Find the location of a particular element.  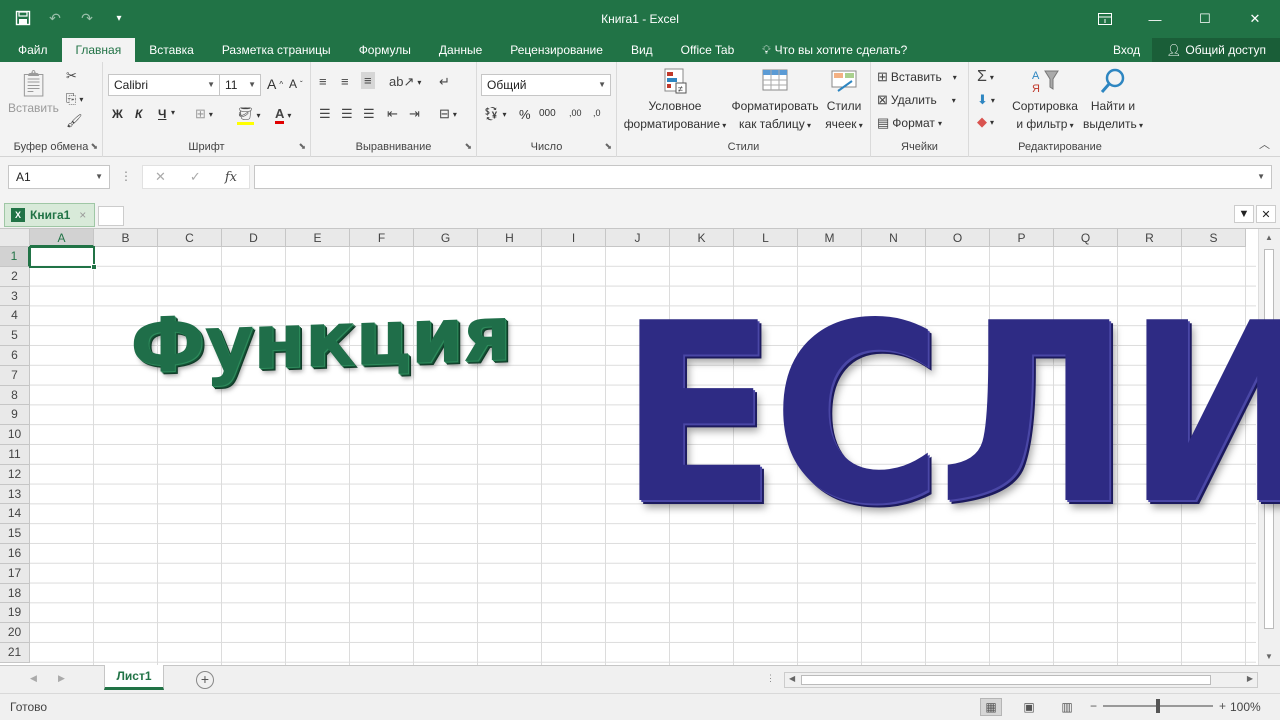

zoom-slider-knob is located at coordinates (1158, 706).